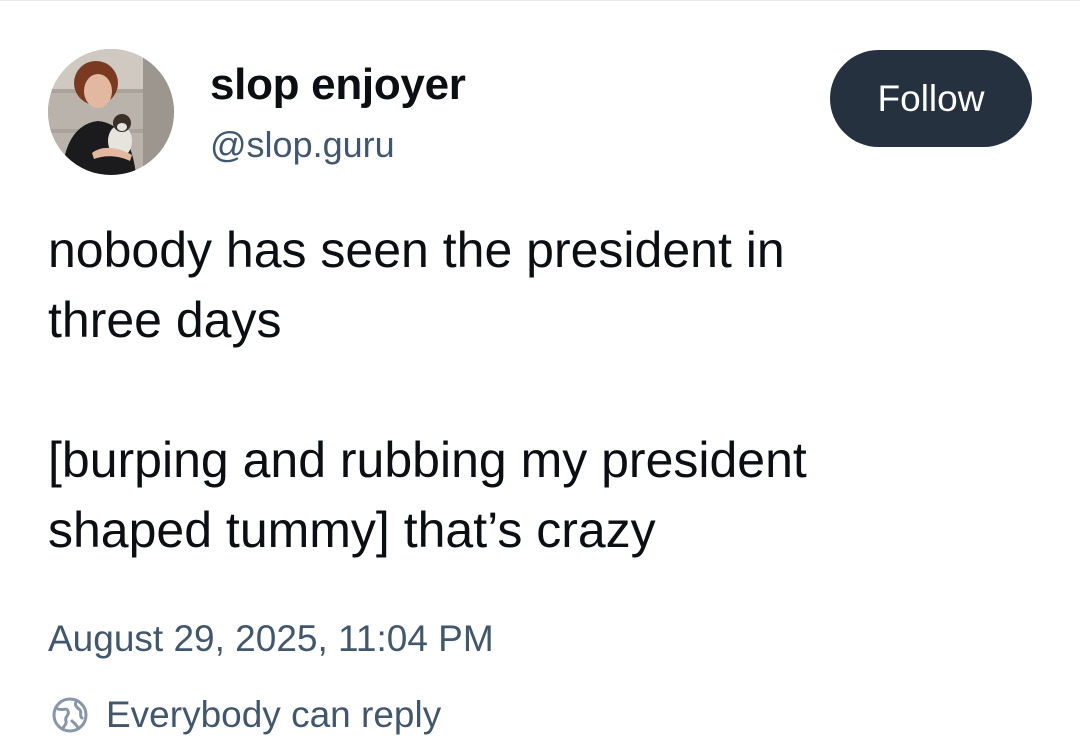 This screenshot has height=754, width=1080. What do you see at coordinates (271, 639) in the screenshot?
I see `post-timestamp: August 29, 2025, 11:04 PM` at bounding box center [271, 639].